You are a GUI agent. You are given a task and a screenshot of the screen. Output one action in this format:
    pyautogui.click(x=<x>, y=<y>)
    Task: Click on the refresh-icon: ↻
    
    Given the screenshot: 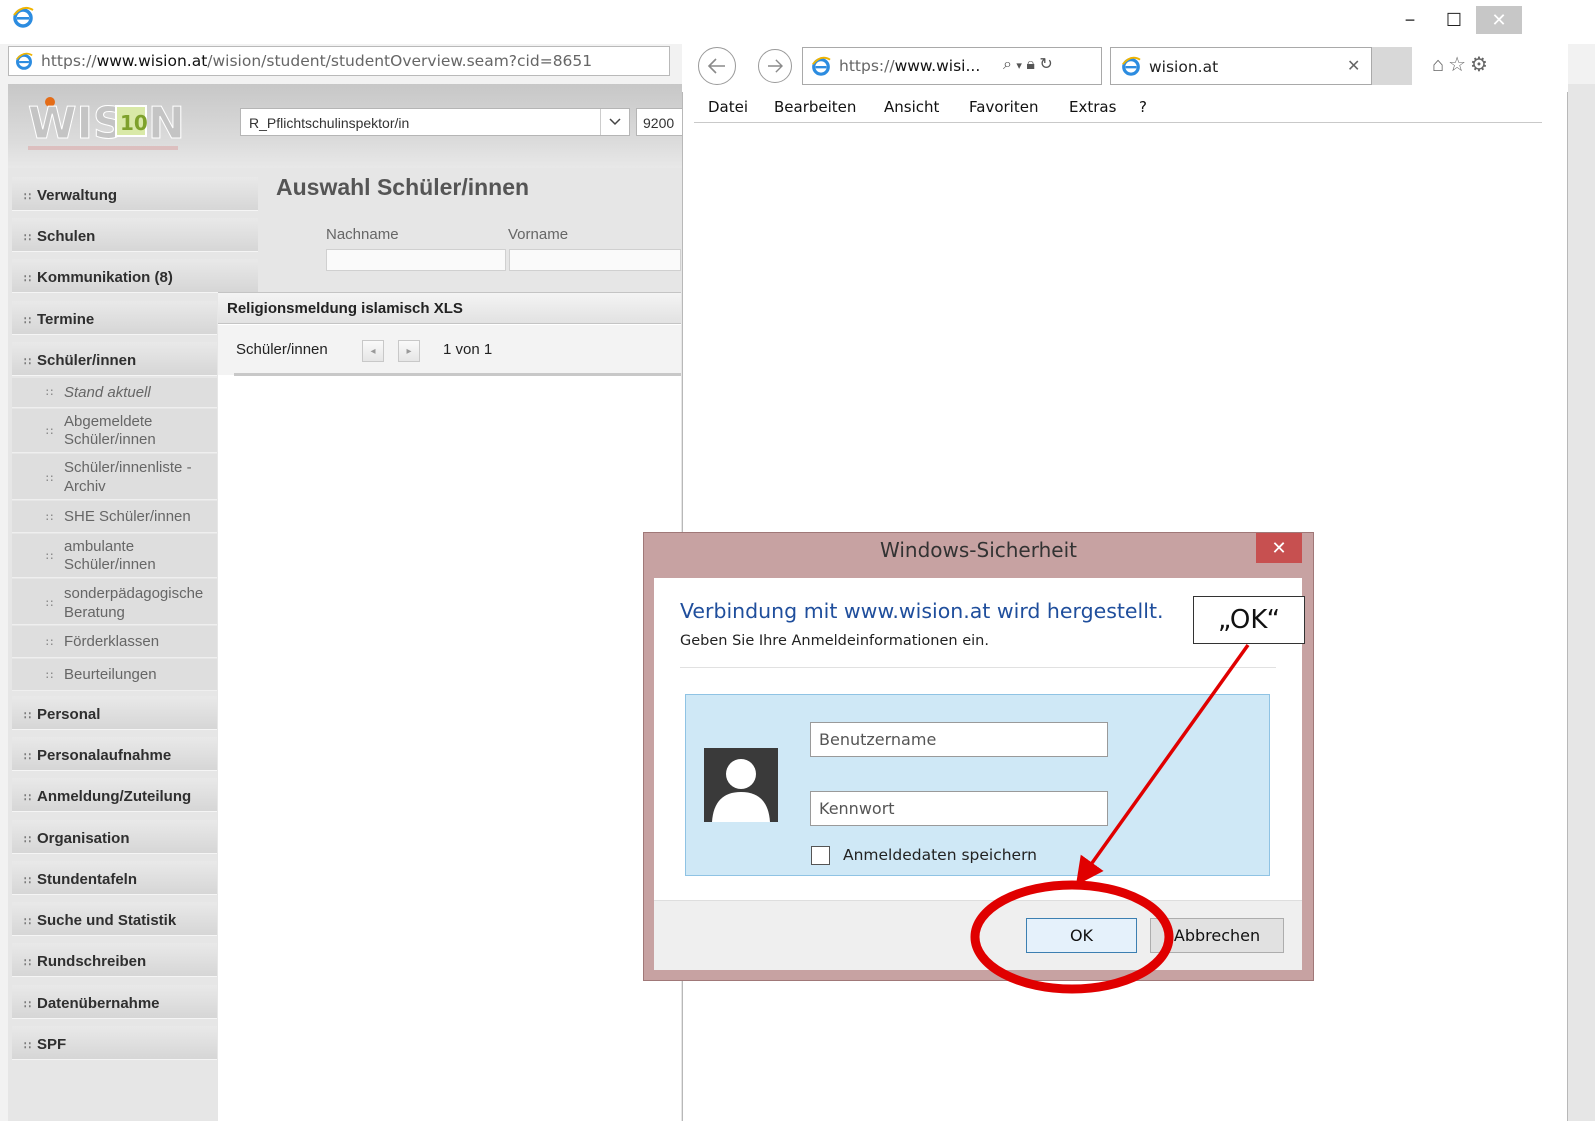 What is the action you would take?
    pyautogui.click(x=1045, y=64)
    